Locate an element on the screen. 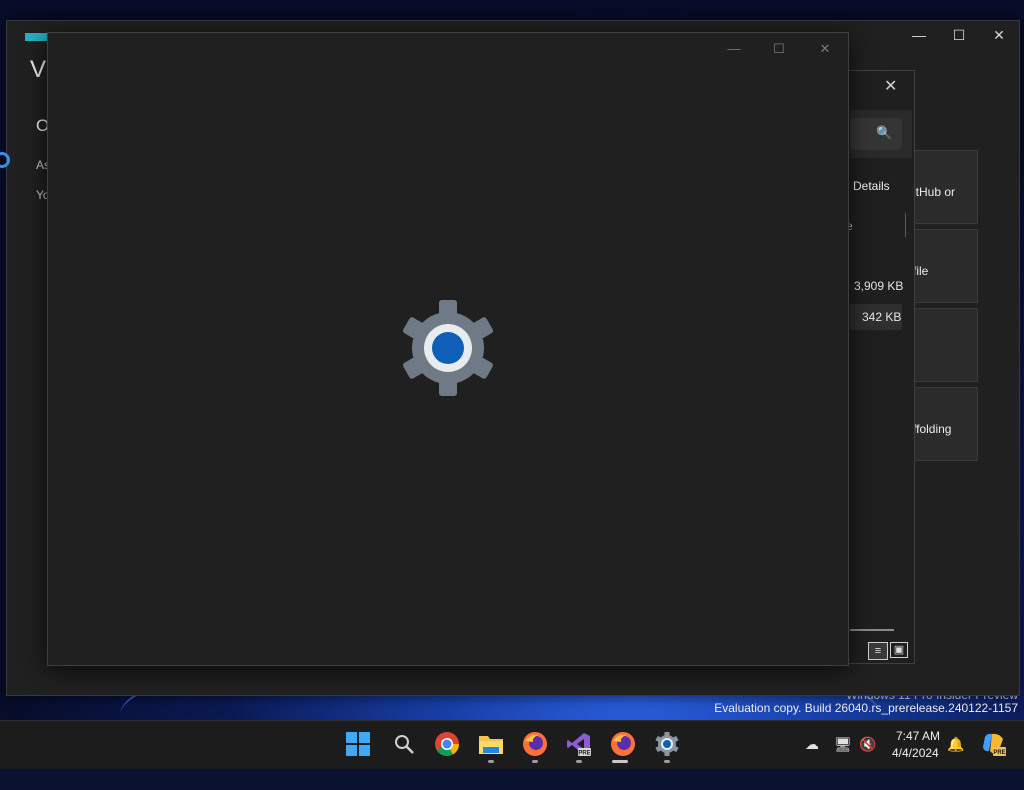  vs-card-label: ffolding is located at coordinates (932, 429).